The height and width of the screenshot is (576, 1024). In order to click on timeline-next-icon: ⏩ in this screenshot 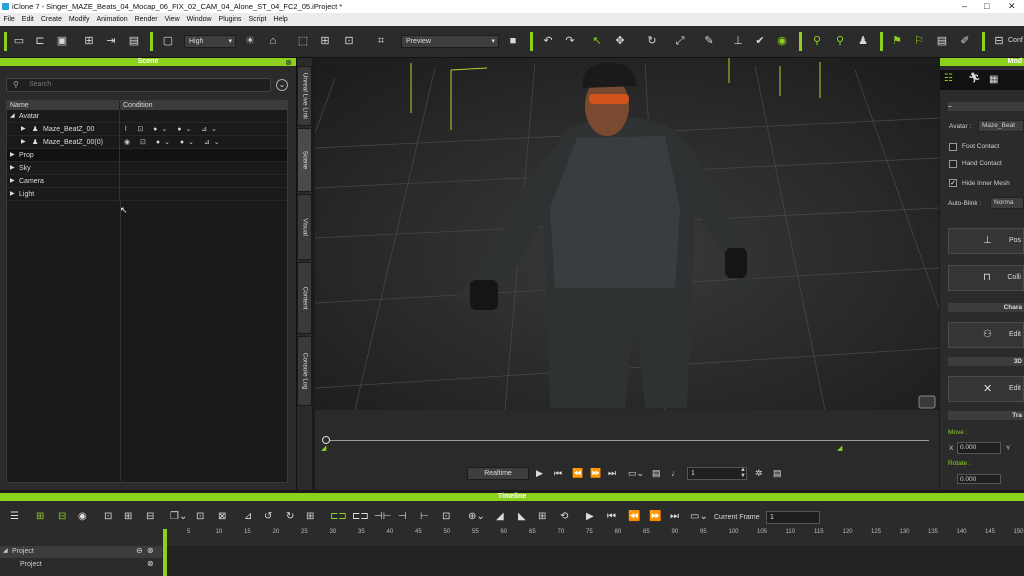, I will do `click(655, 516)`.